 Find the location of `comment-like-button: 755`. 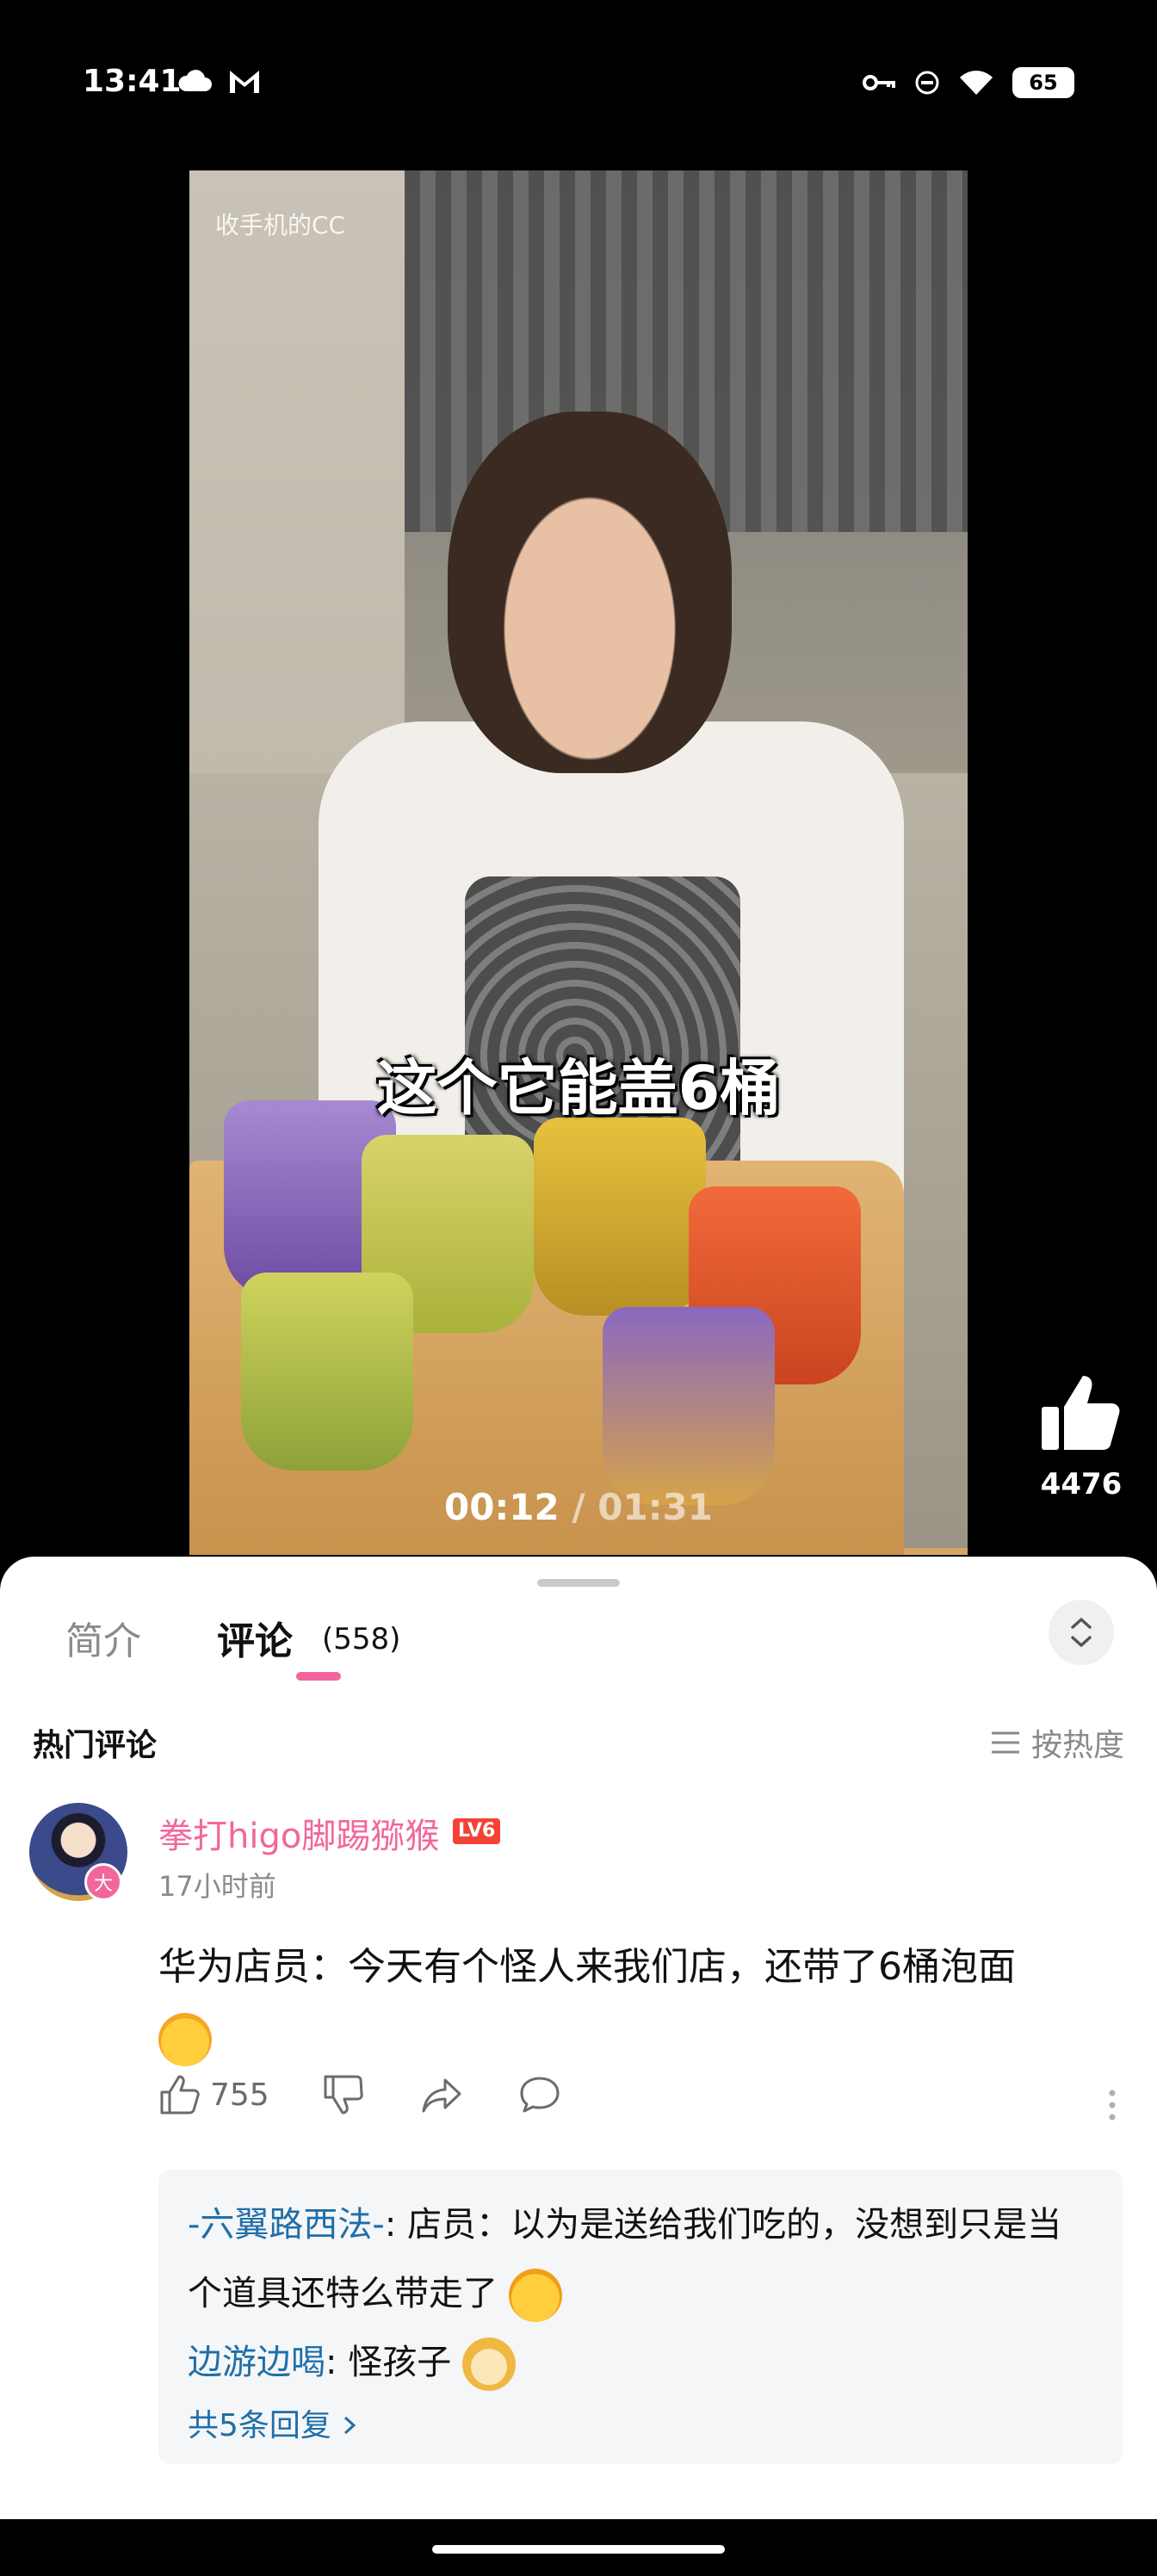

comment-like-button: 755 is located at coordinates (214, 2094).